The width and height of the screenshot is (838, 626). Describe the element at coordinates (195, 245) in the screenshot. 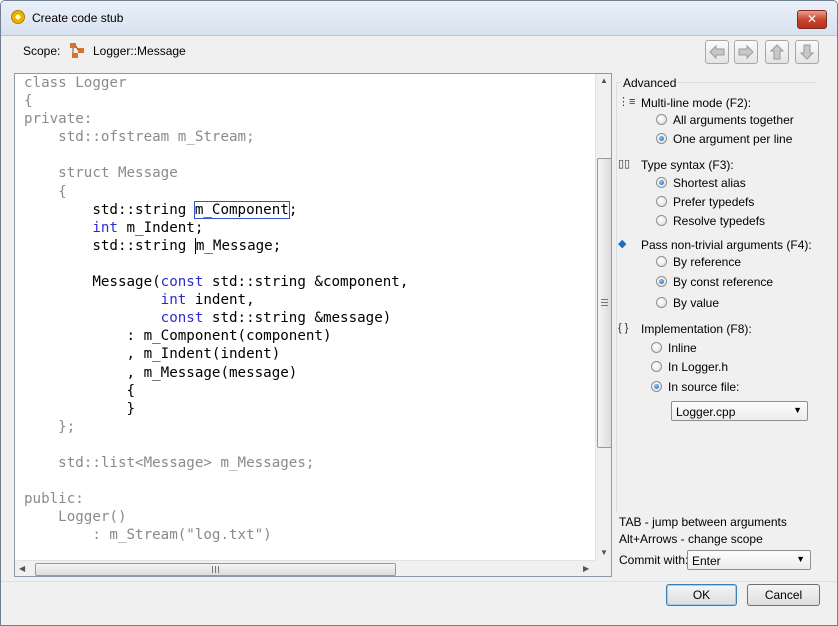

I see `text-caret` at that location.